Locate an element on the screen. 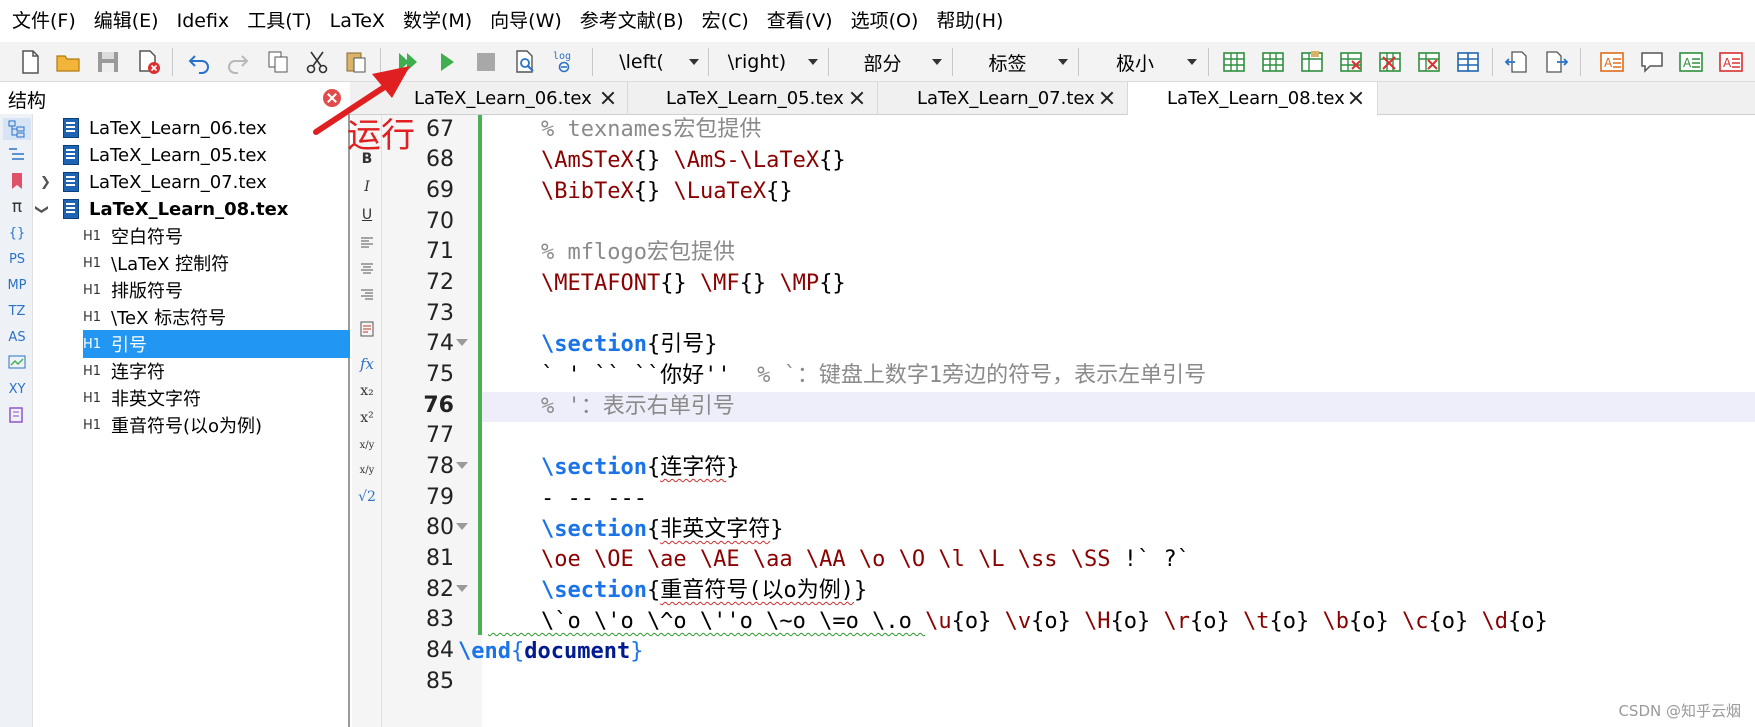 The image size is (1755, 727). chevron-right-icon: ❯ is located at coordinates (45, 182).